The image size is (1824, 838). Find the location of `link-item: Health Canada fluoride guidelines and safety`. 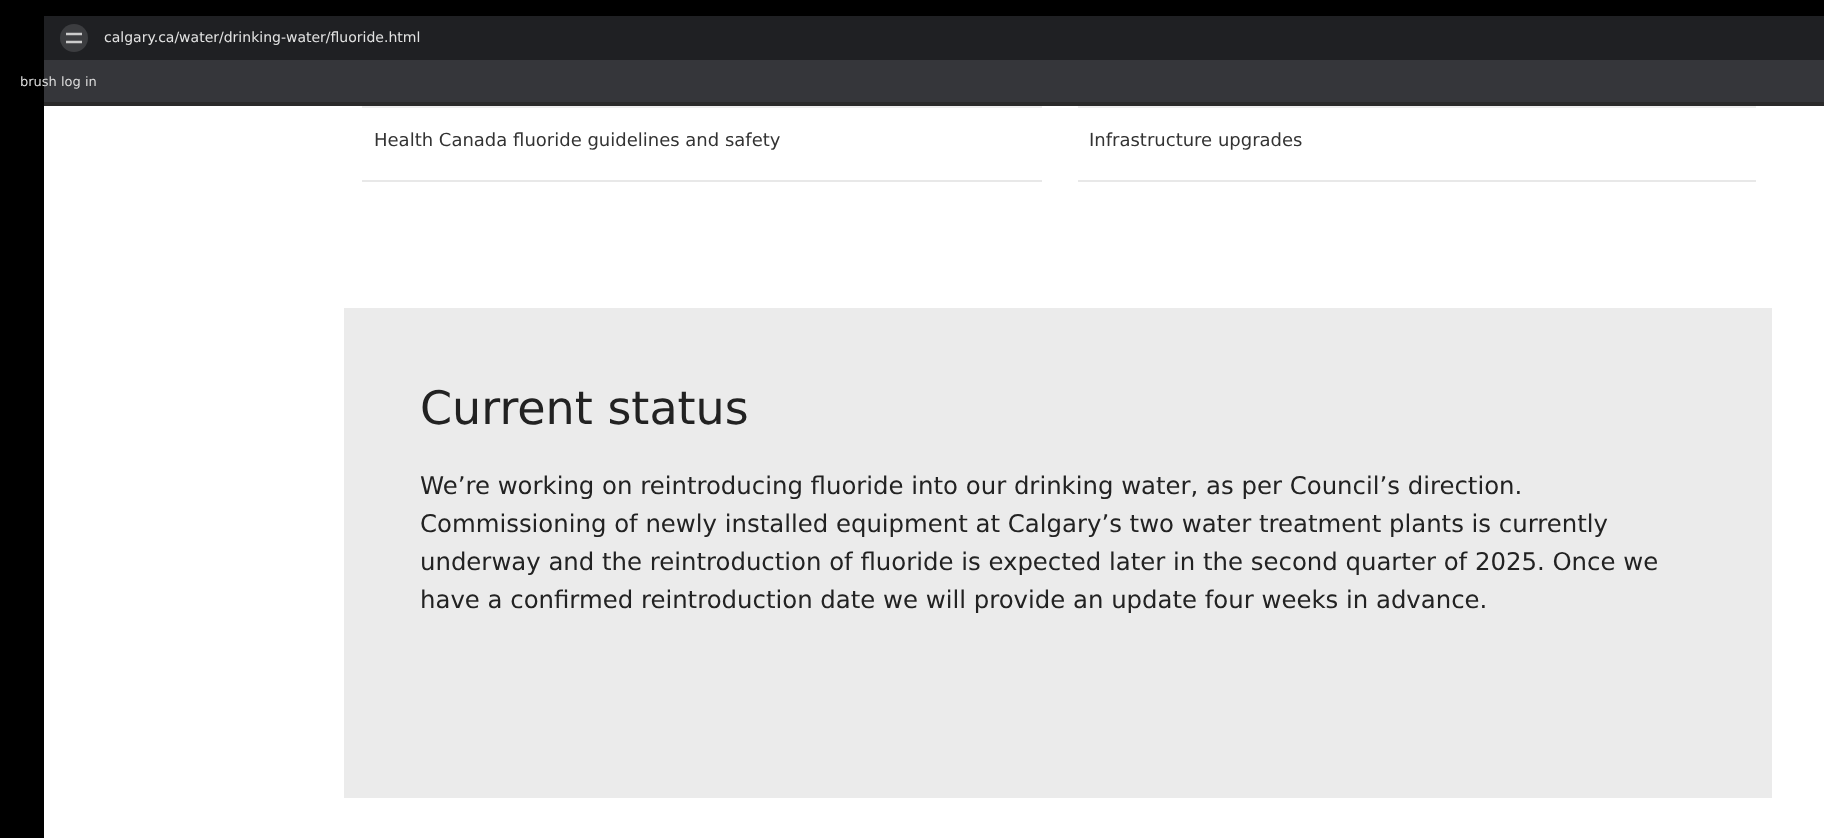

link-item: Health Canada fluoride guidelines and safety is located at coordinates (701, 144).